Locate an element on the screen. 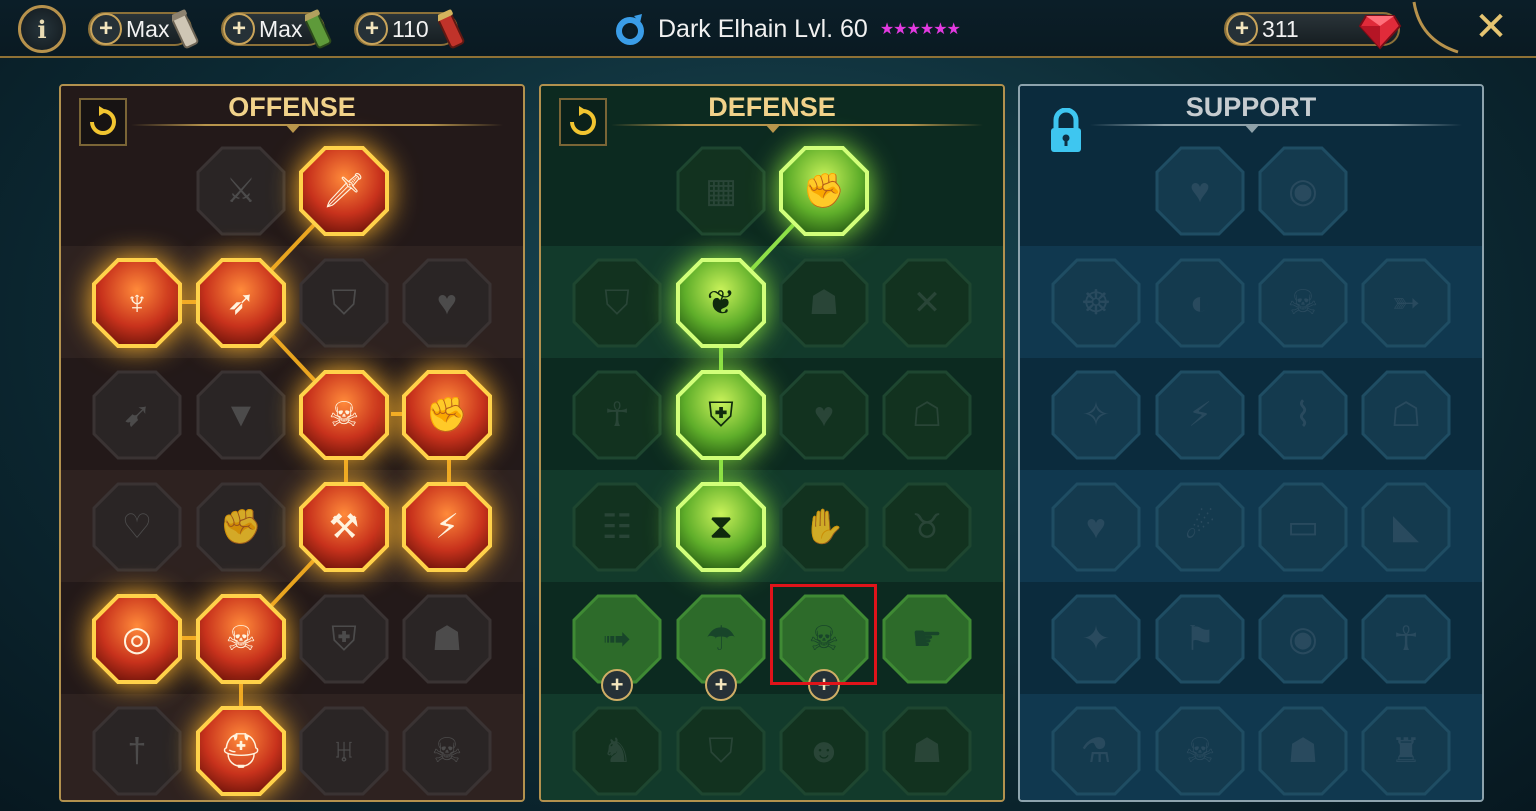 The height and width of the screenshot is (811, 1536). defense-node-knight-shield: ⛨ is located at coordinates (721, 415).